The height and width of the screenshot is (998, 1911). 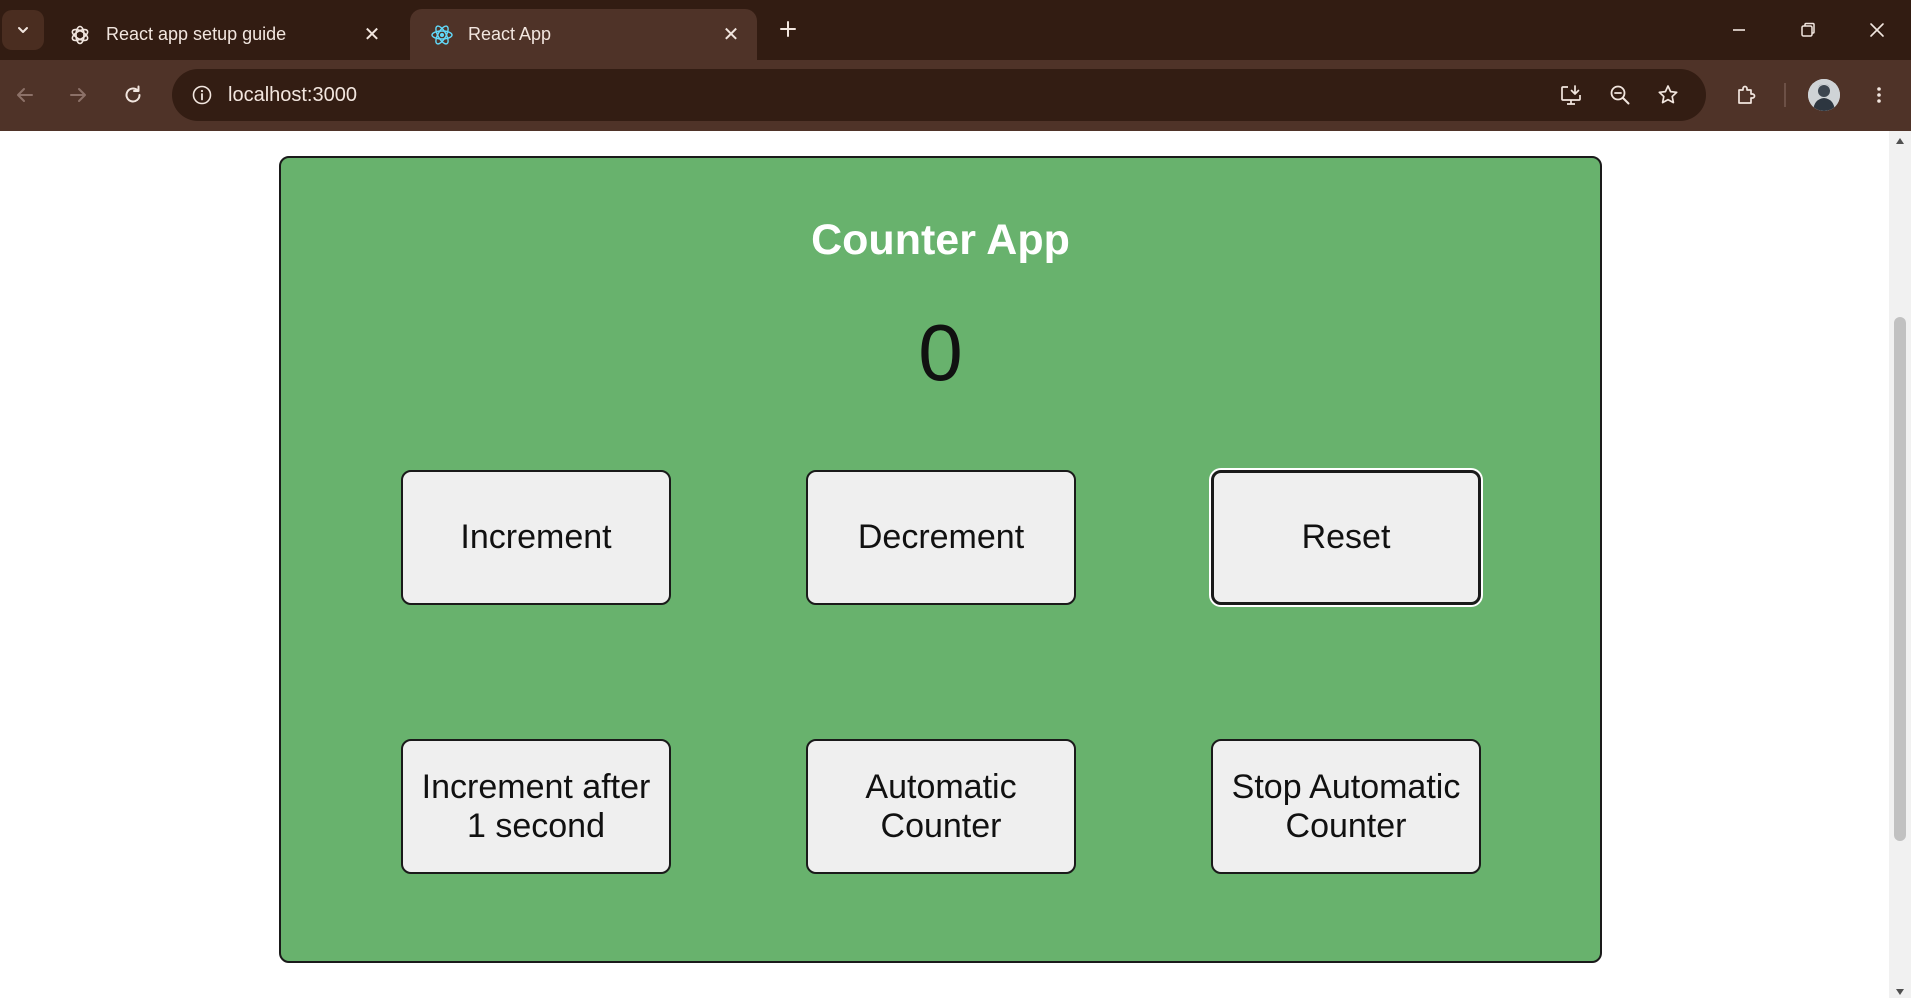 I want to click on extensions-button, so click(x=1746, y=95).